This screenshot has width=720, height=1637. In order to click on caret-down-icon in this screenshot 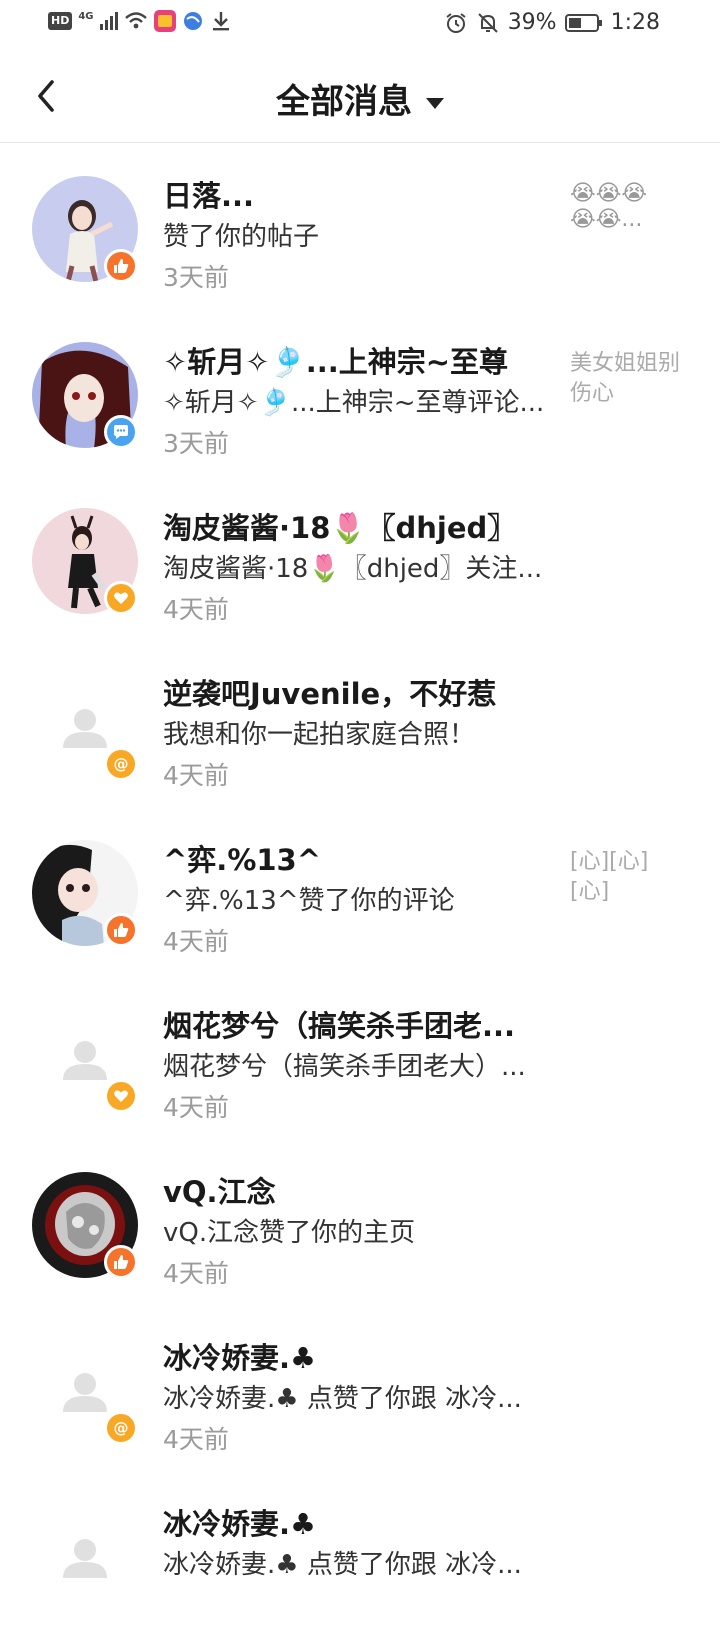, I will do `click(435, 103)`.